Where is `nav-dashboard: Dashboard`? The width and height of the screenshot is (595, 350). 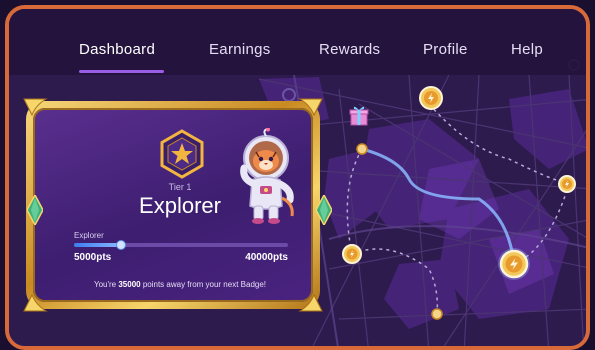 nav-dashboard: Dashboard is located at coordinates (117, 49).